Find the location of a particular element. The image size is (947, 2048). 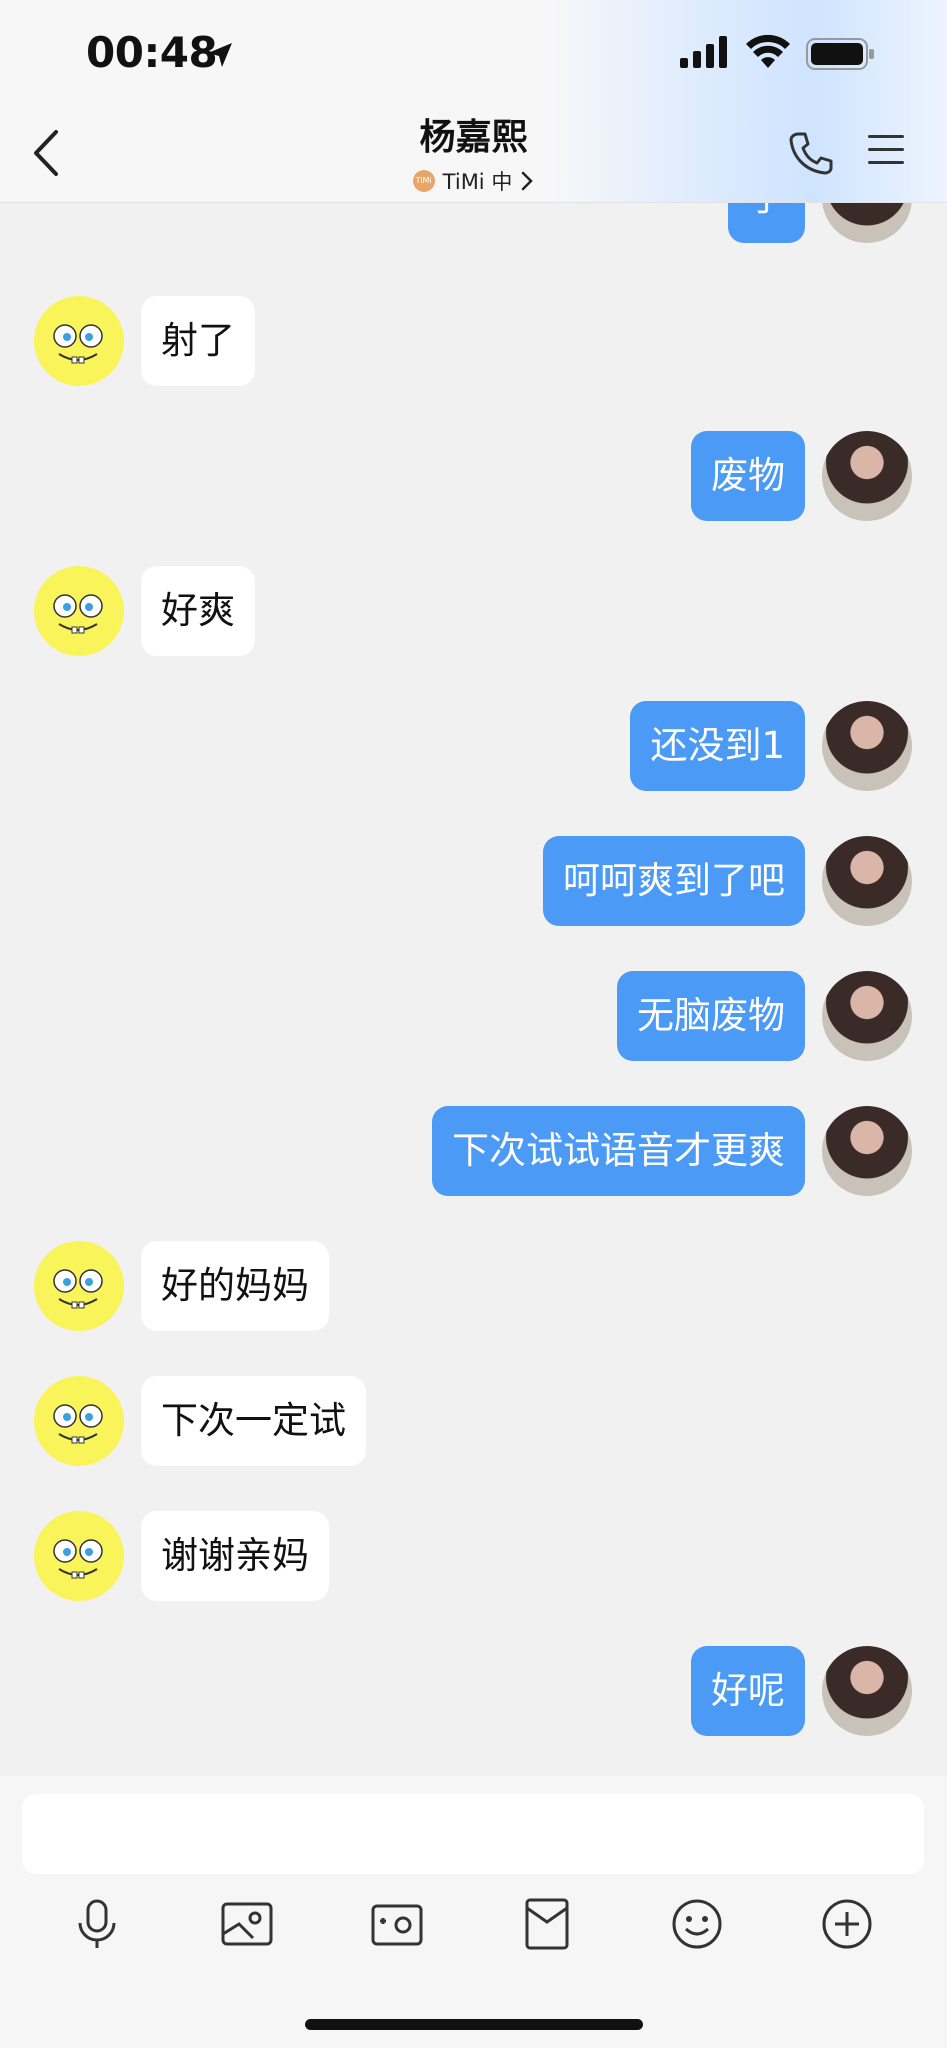

message-row-sent: 废物 is located at coordinates (473, 477).